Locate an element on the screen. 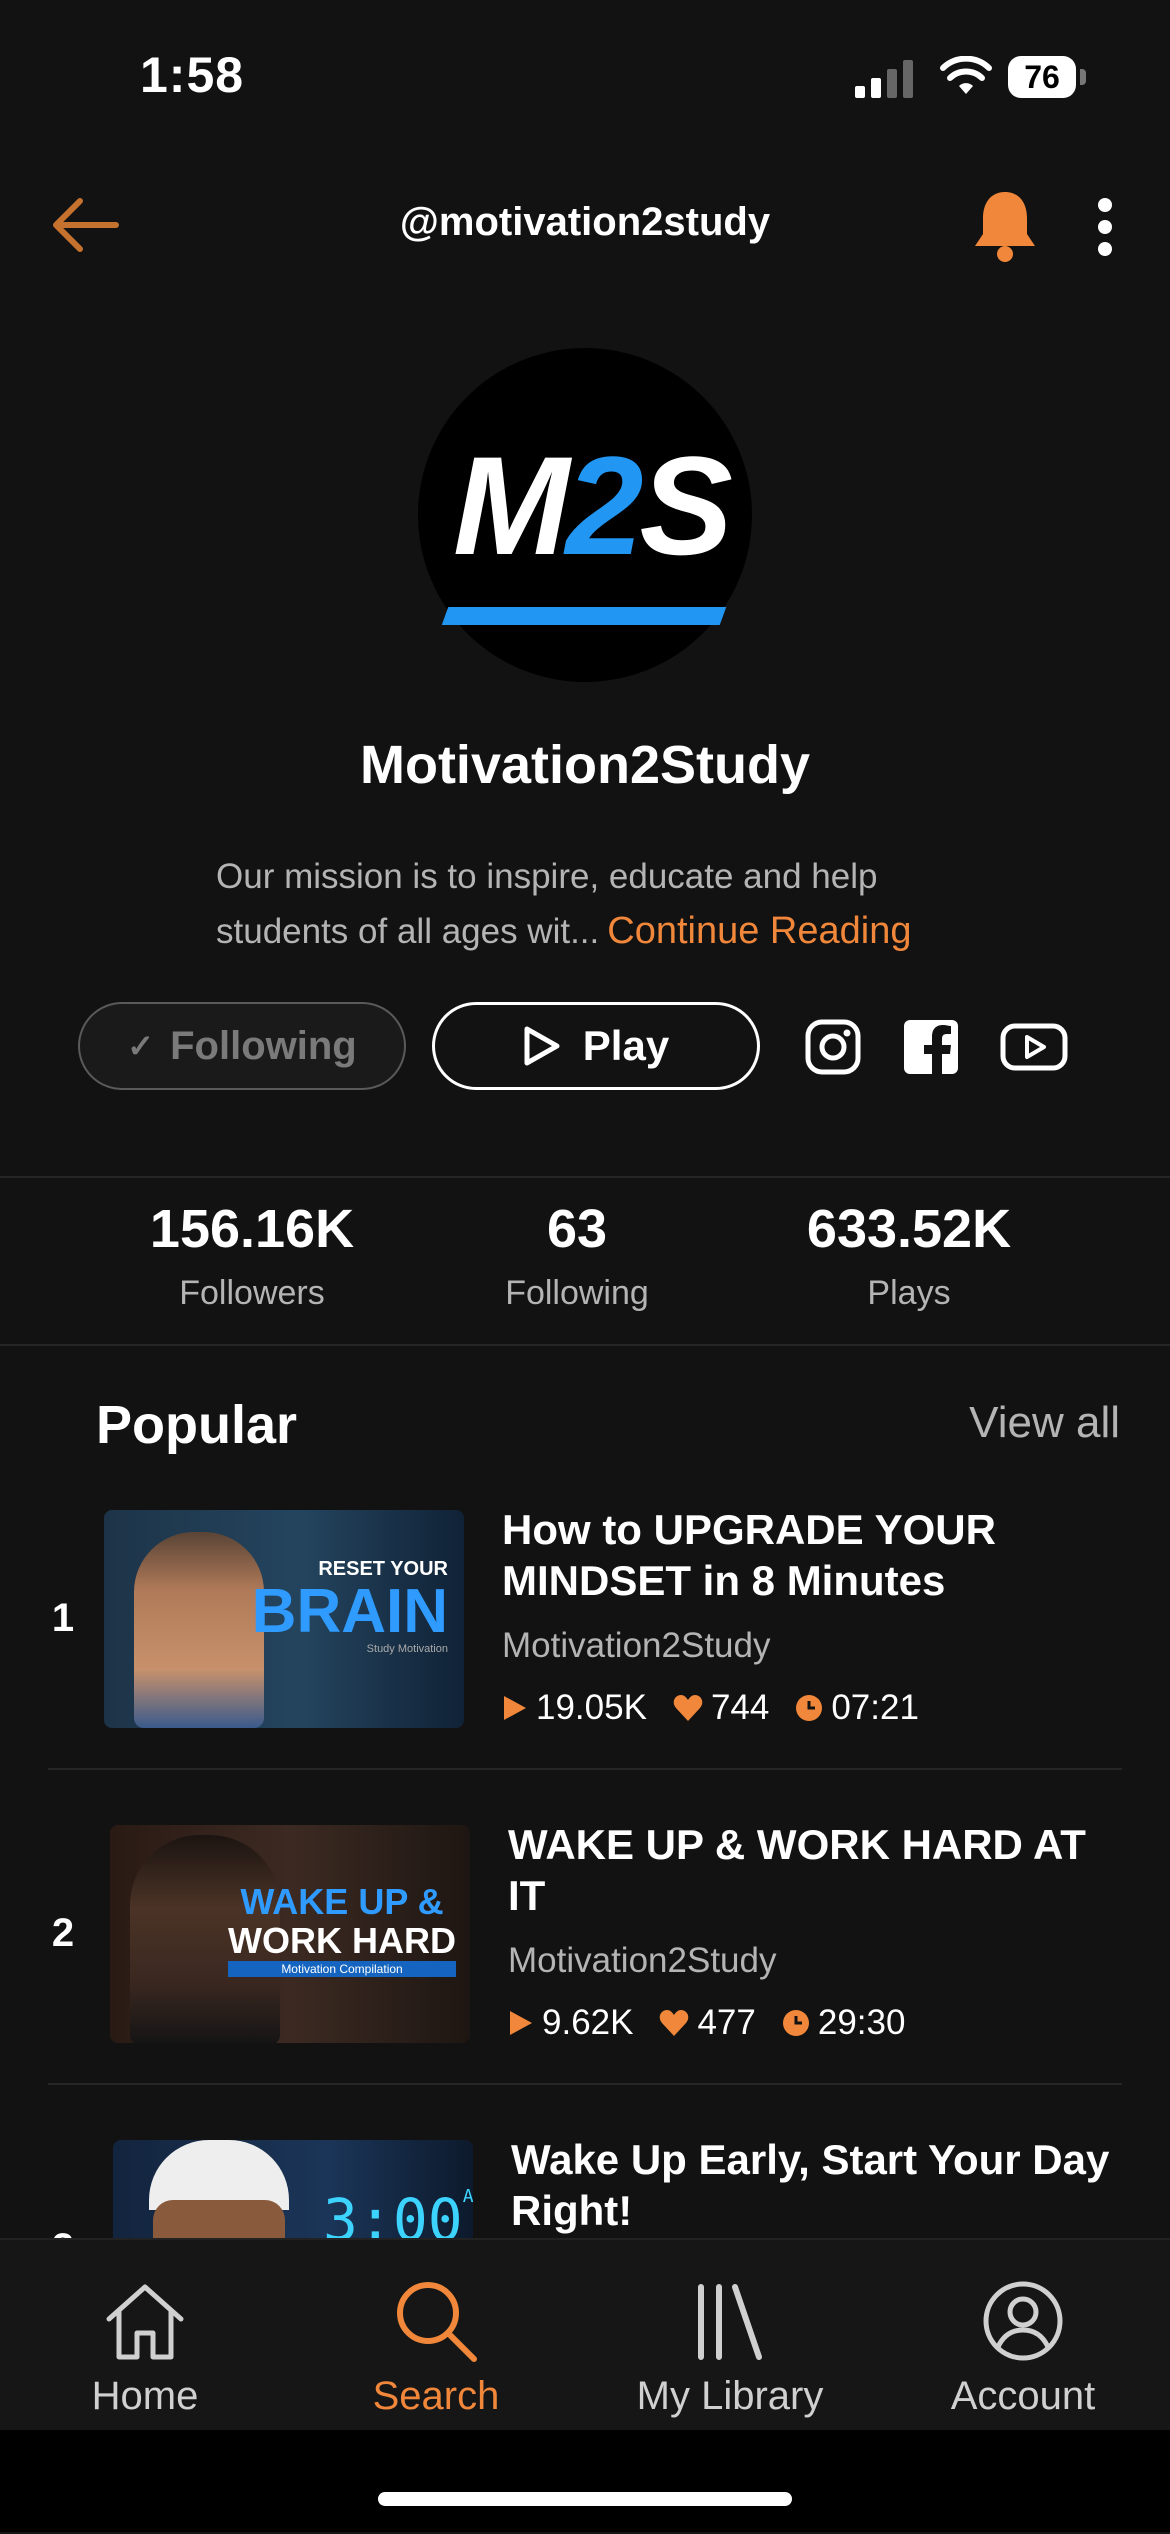 This screenshot has height=2534, width=1170. tab-home: Home is located at coordinates (145, 2347).